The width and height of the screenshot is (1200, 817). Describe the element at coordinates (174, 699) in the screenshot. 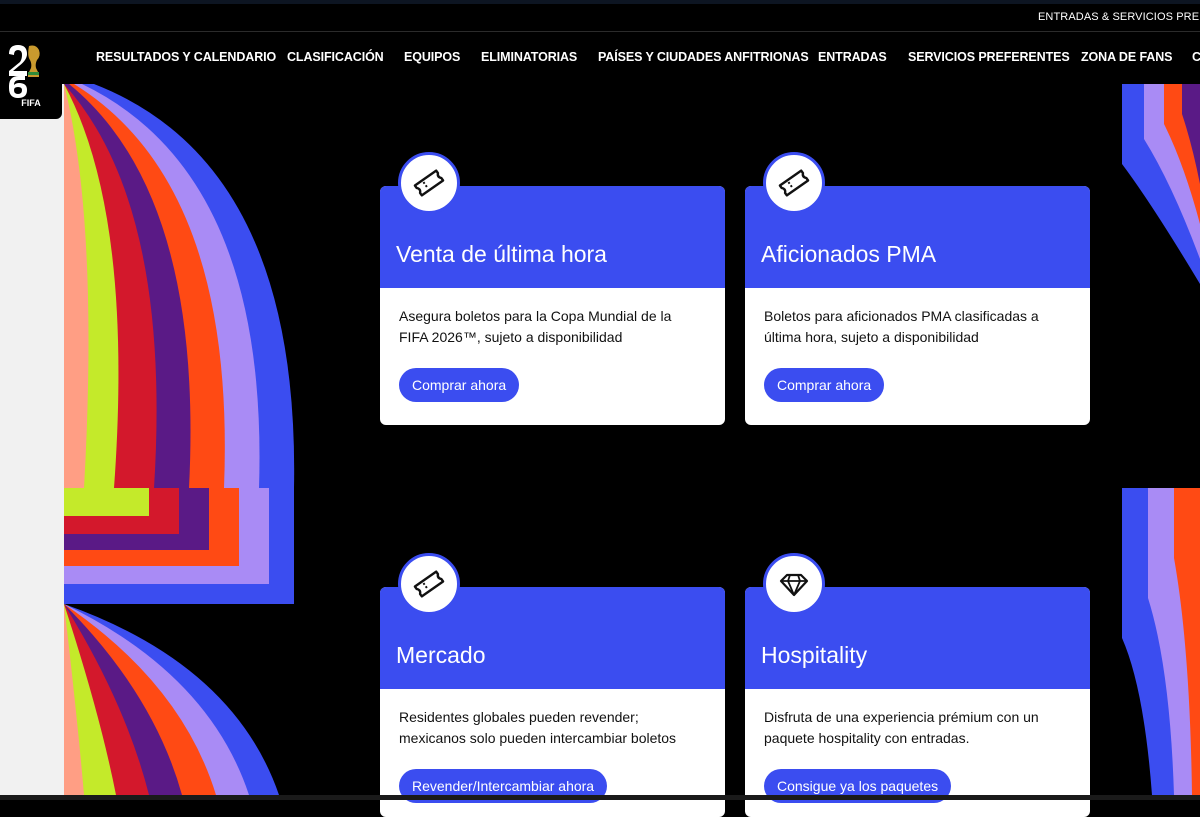

I see `decorative-stripes-left-lower` at that location.